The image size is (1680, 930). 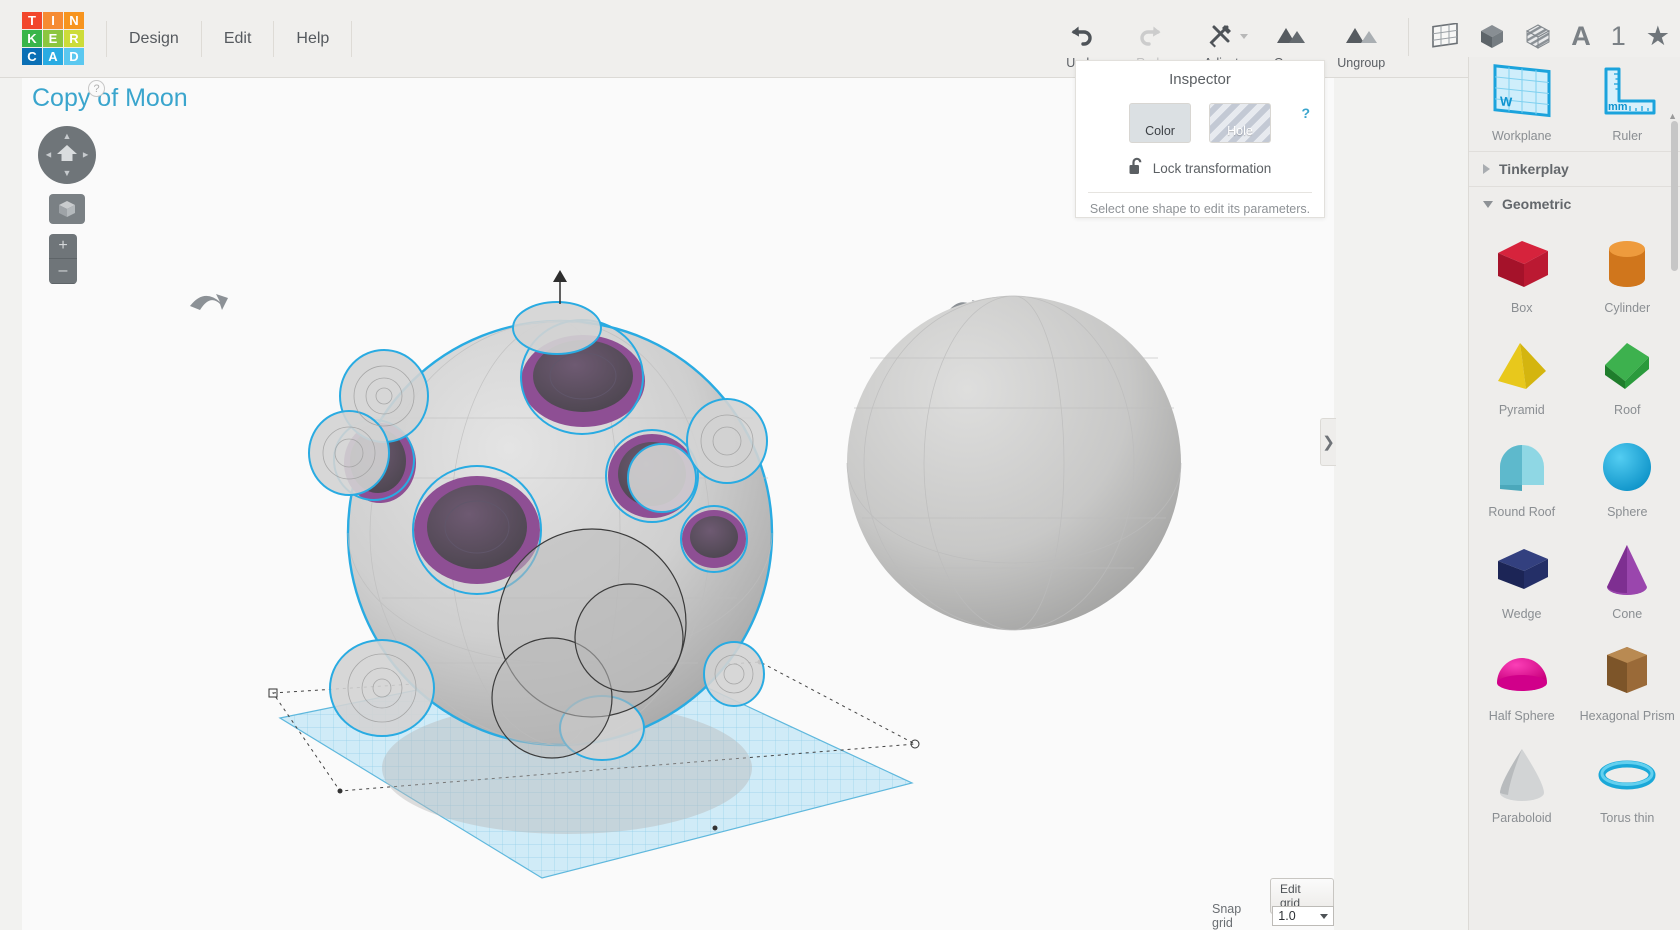 I want to click on zoom-controls: + –, so click(x=63, y=259).